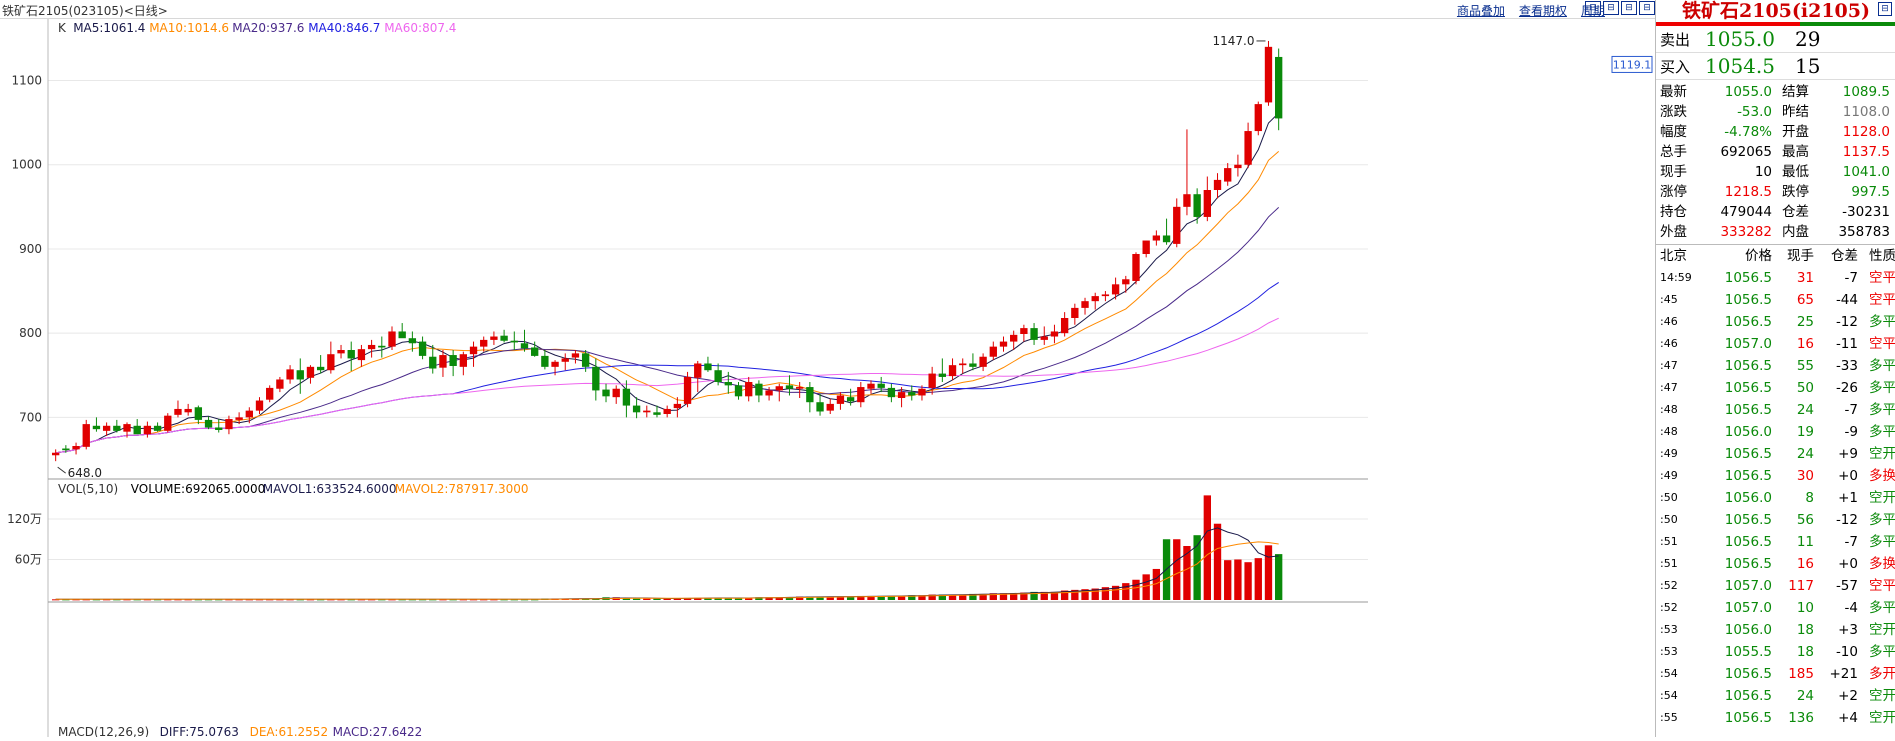 The height and width of the screenshot is (741, 1895). What do you see at coordinates (1611, 8) in the screenshot?
I see `layout-button-2: ⊟` at bounding box center [1611, 8].